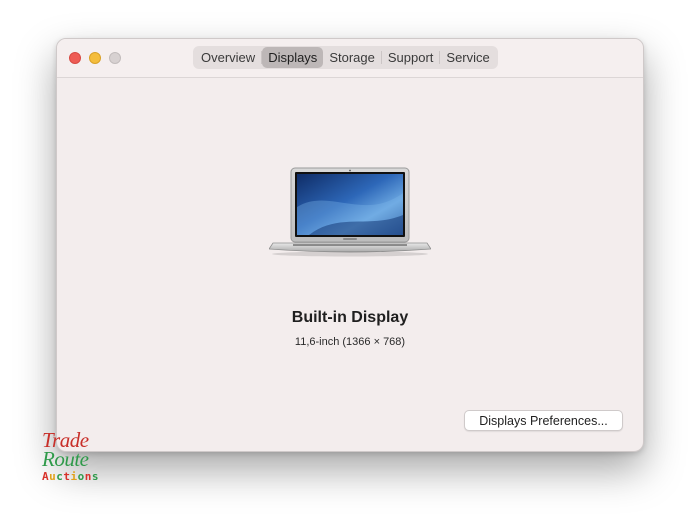  I want to click on tab-support: Support, so click(411, 57).